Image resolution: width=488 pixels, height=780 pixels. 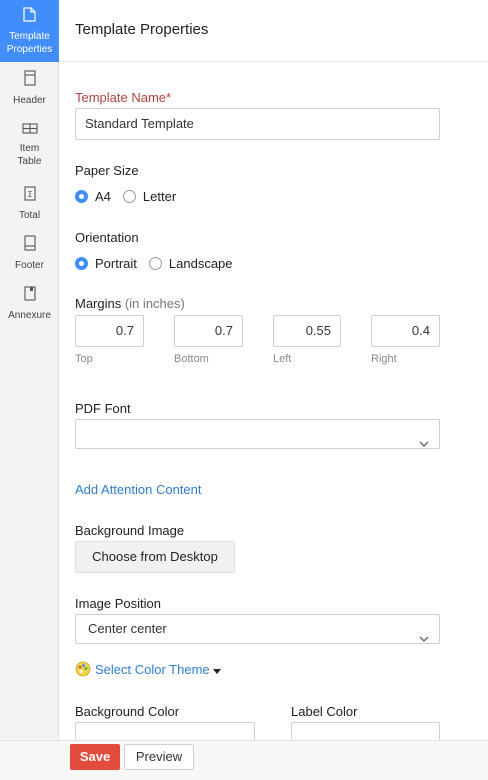 I want to click on annexure-icon, so click(x=29, y=295).